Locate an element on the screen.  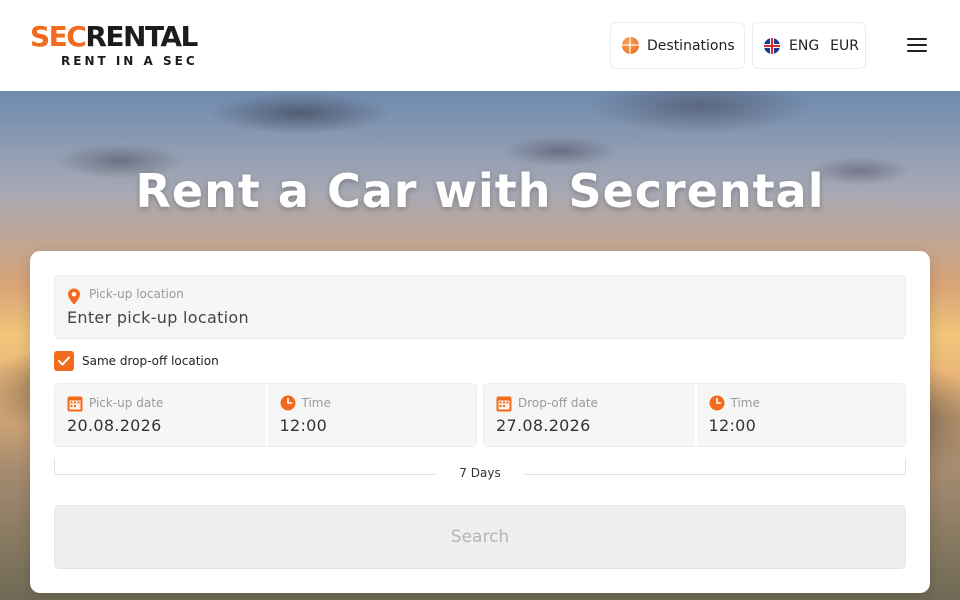
dropoff-date-value: 27.08.2026 is located at coordinates (543, 425).